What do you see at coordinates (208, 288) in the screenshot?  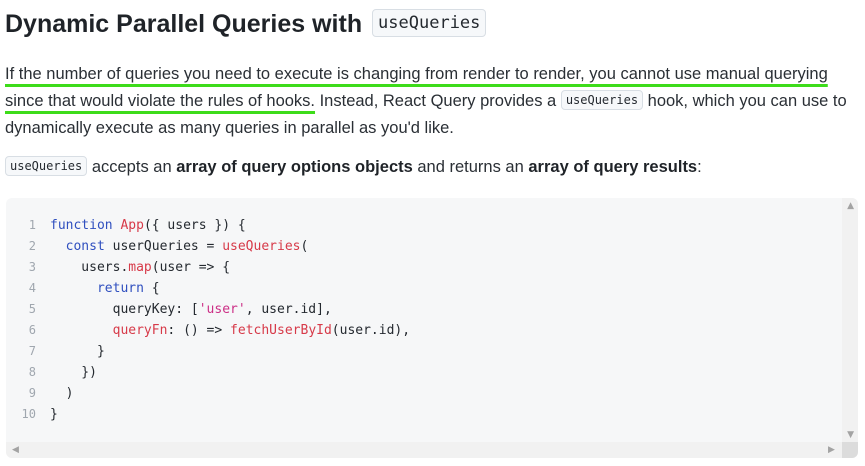 I see `code-line: 4 return {` at bounding box center [208, 288].